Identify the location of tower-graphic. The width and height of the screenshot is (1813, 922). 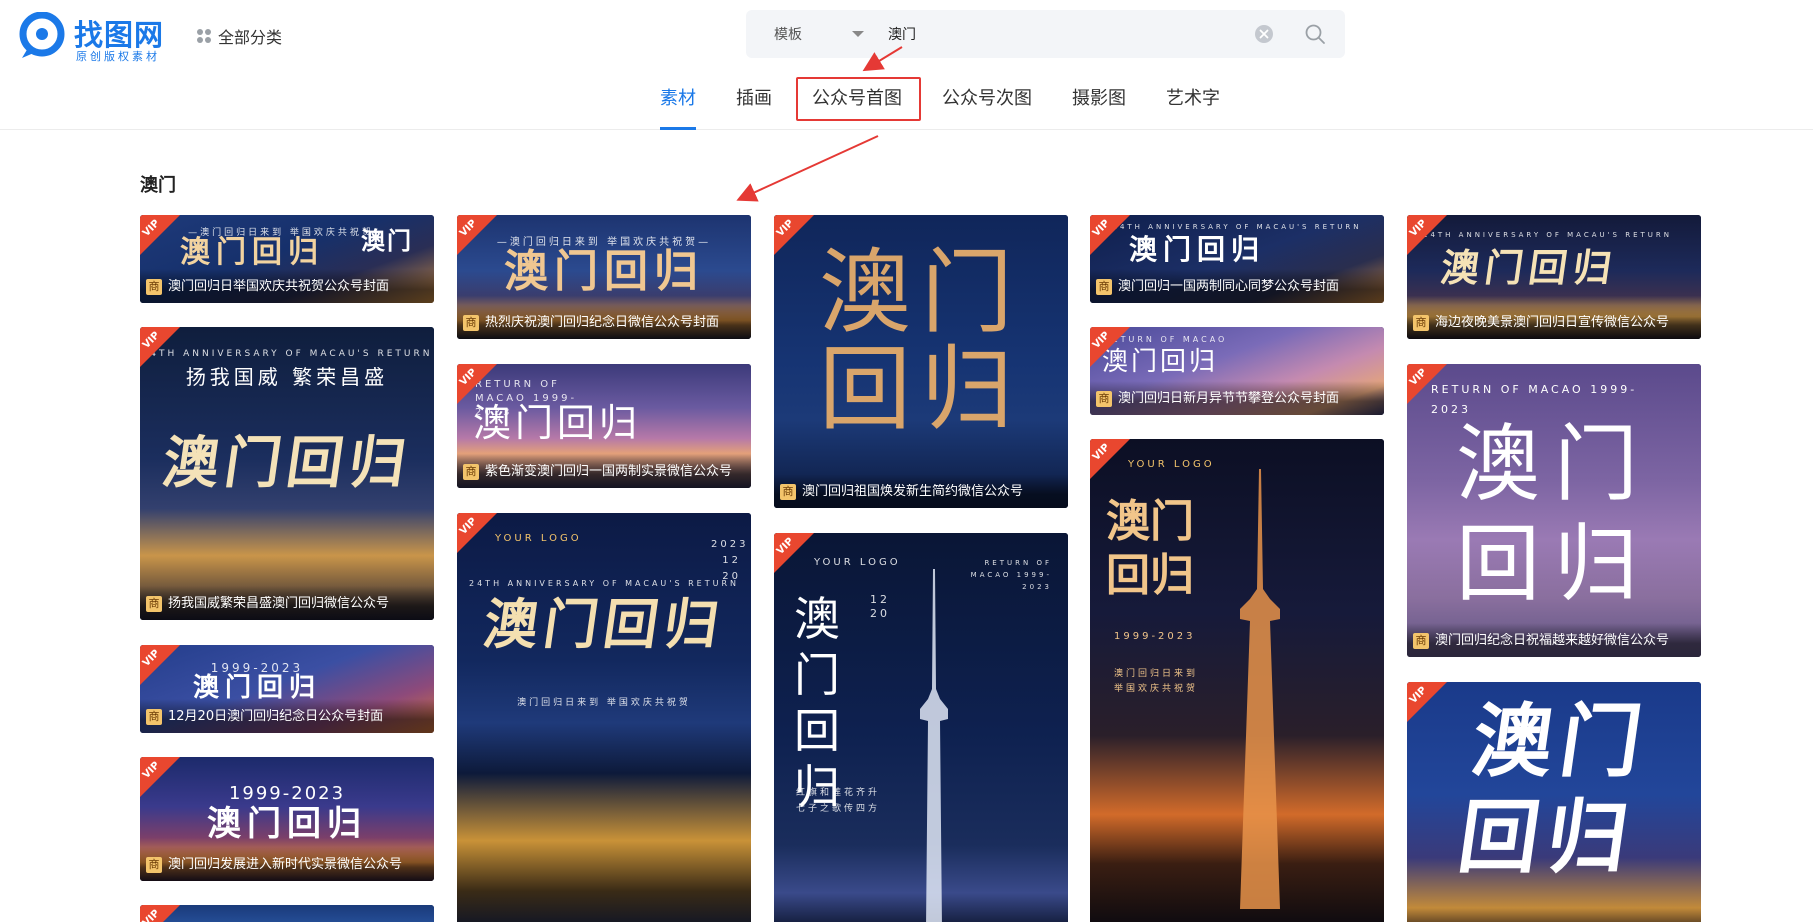
(1260, 689).